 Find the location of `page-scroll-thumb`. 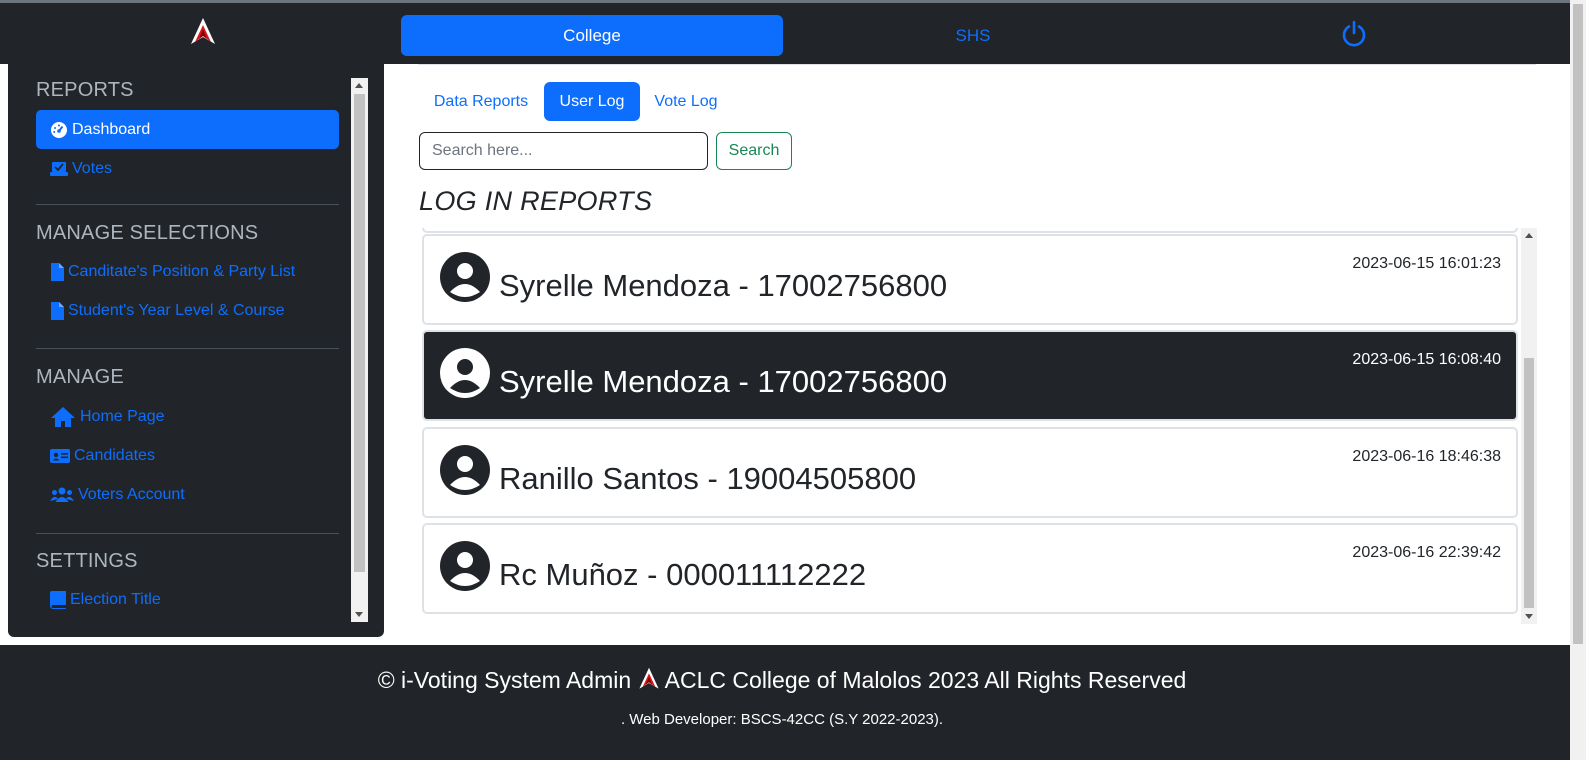

page-scroll-thumb is located at coordinates (1578, 324).